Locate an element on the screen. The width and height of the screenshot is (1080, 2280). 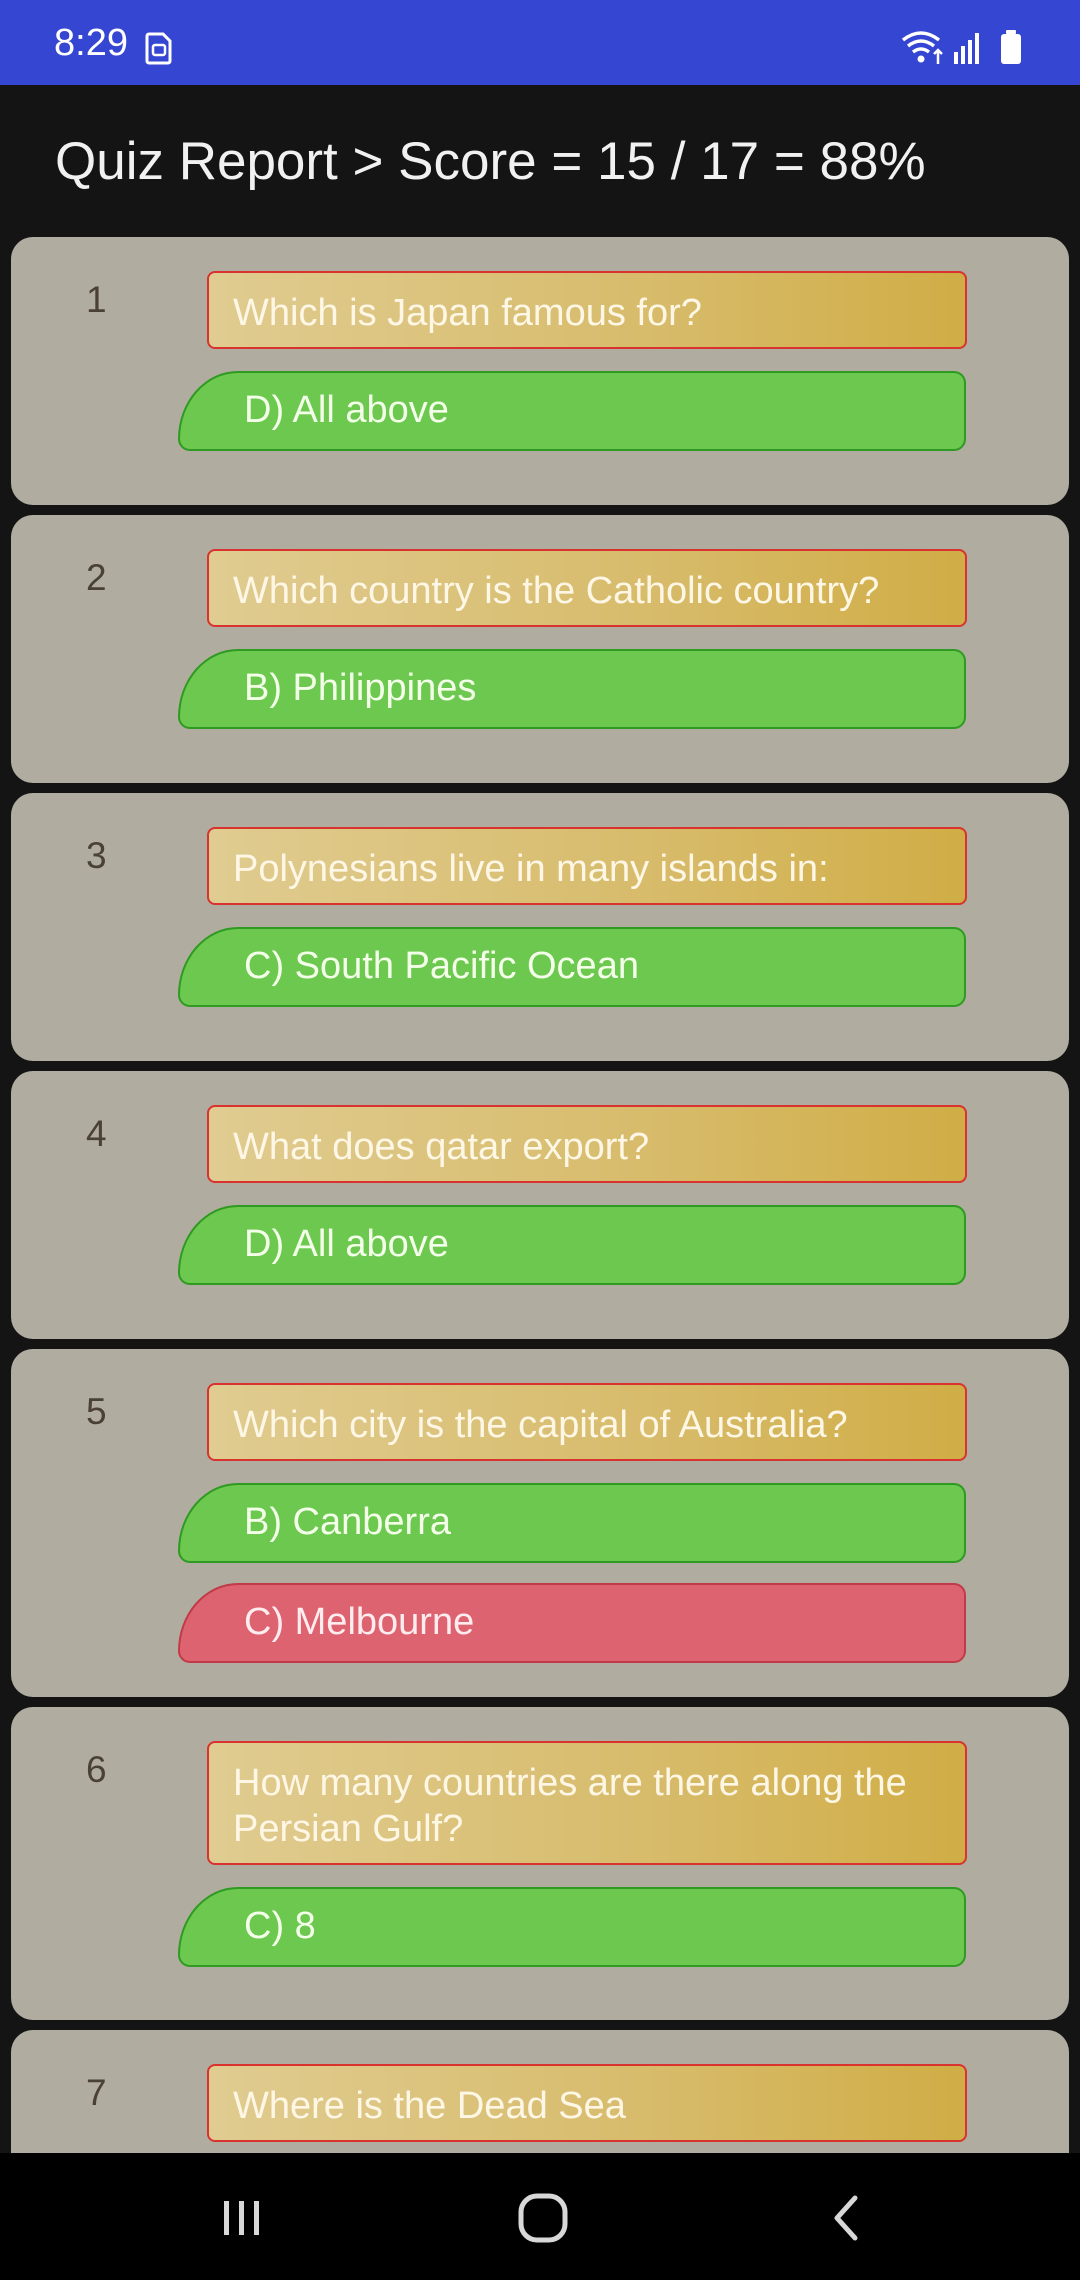
question-text: Which city is the capital of Australia? is located at coordinates (587, 1422).